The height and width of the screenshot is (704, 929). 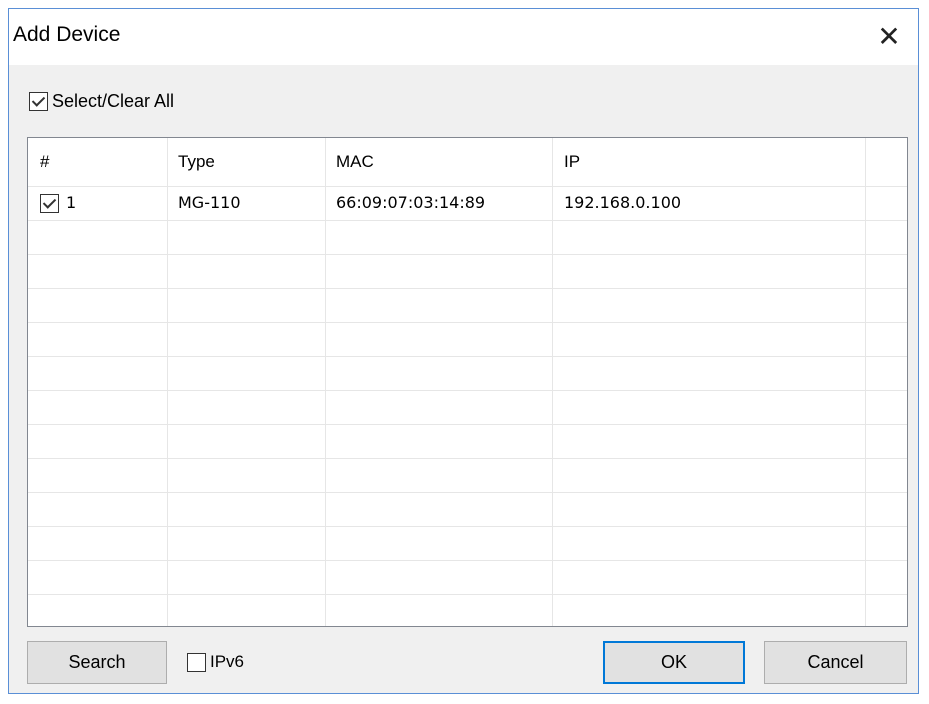 I want to click on row-checkbox, so click(x=49, y=203).